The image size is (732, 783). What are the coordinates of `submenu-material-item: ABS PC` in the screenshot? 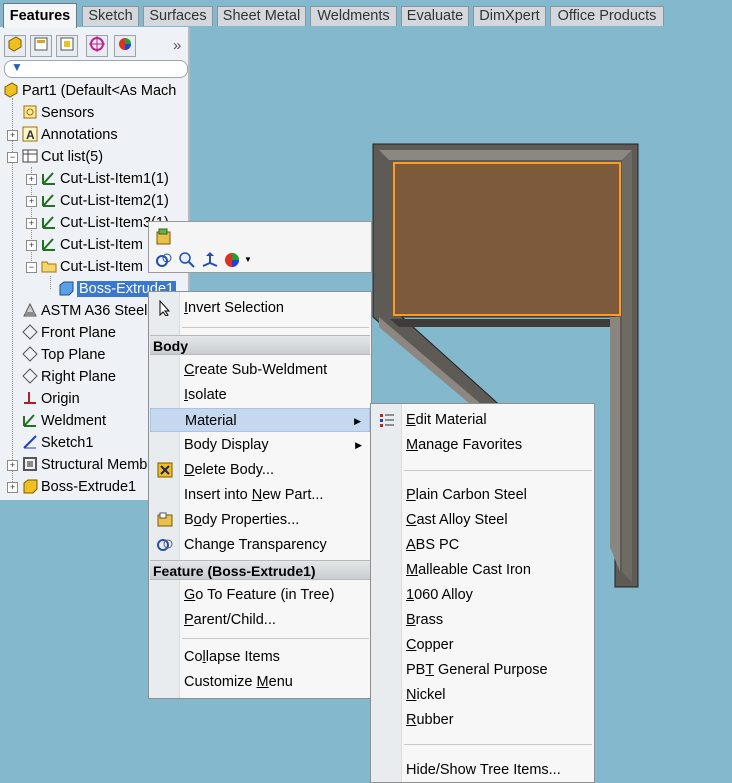 It's located at (482, 545).